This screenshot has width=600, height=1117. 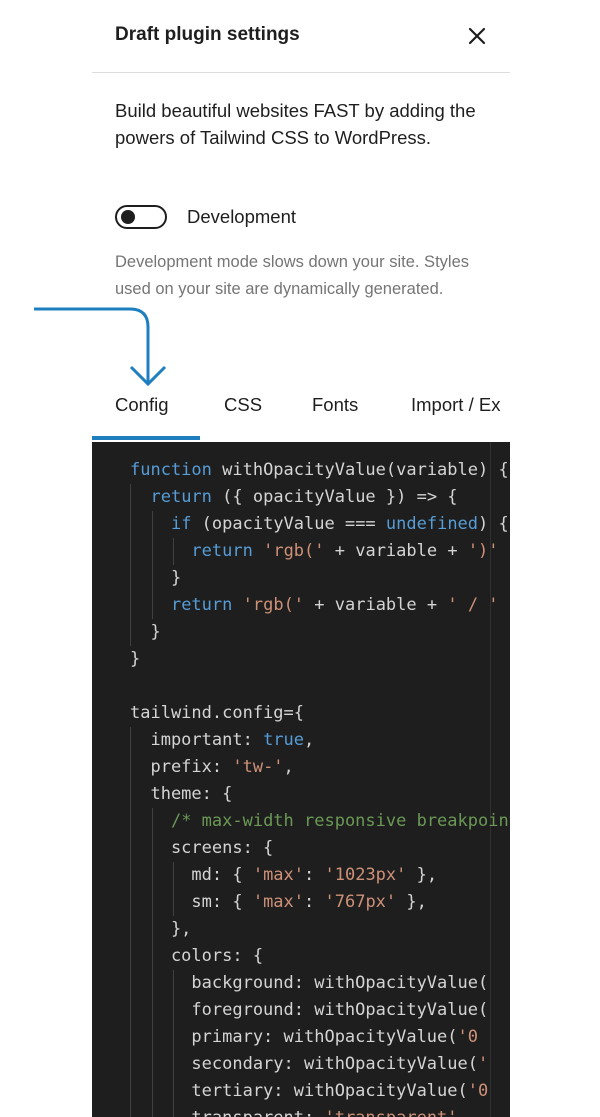 I want to click on code-line: return ({ opacityValue }) => {, so click(x=294, y=497).